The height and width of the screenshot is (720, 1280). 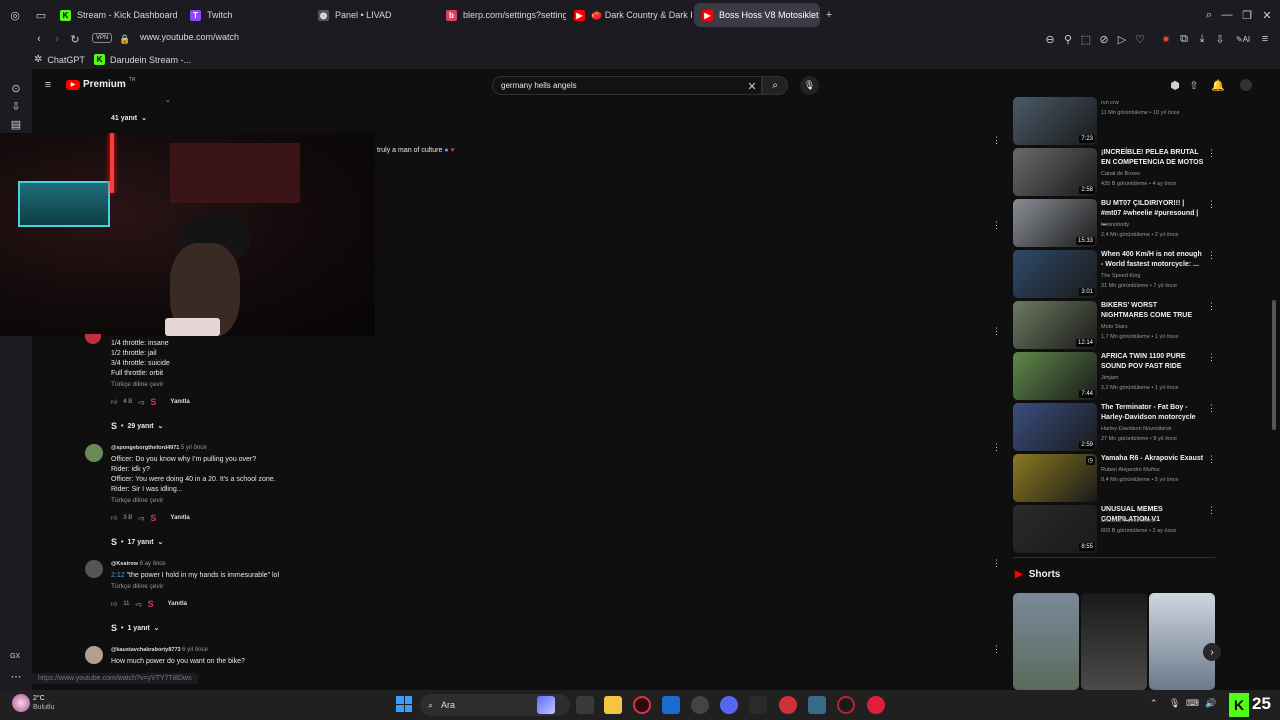 I want to click on channel-name: Moto Stars, so click(x=1156, y=327).